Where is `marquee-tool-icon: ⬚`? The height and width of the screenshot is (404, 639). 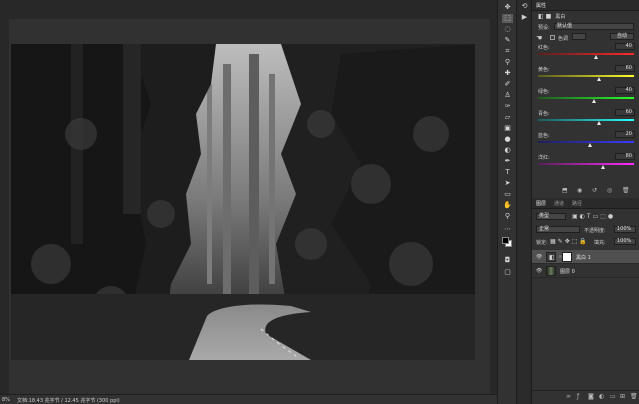 marquee-tool-icon: ⬚ is located at coordinates (507, 18).